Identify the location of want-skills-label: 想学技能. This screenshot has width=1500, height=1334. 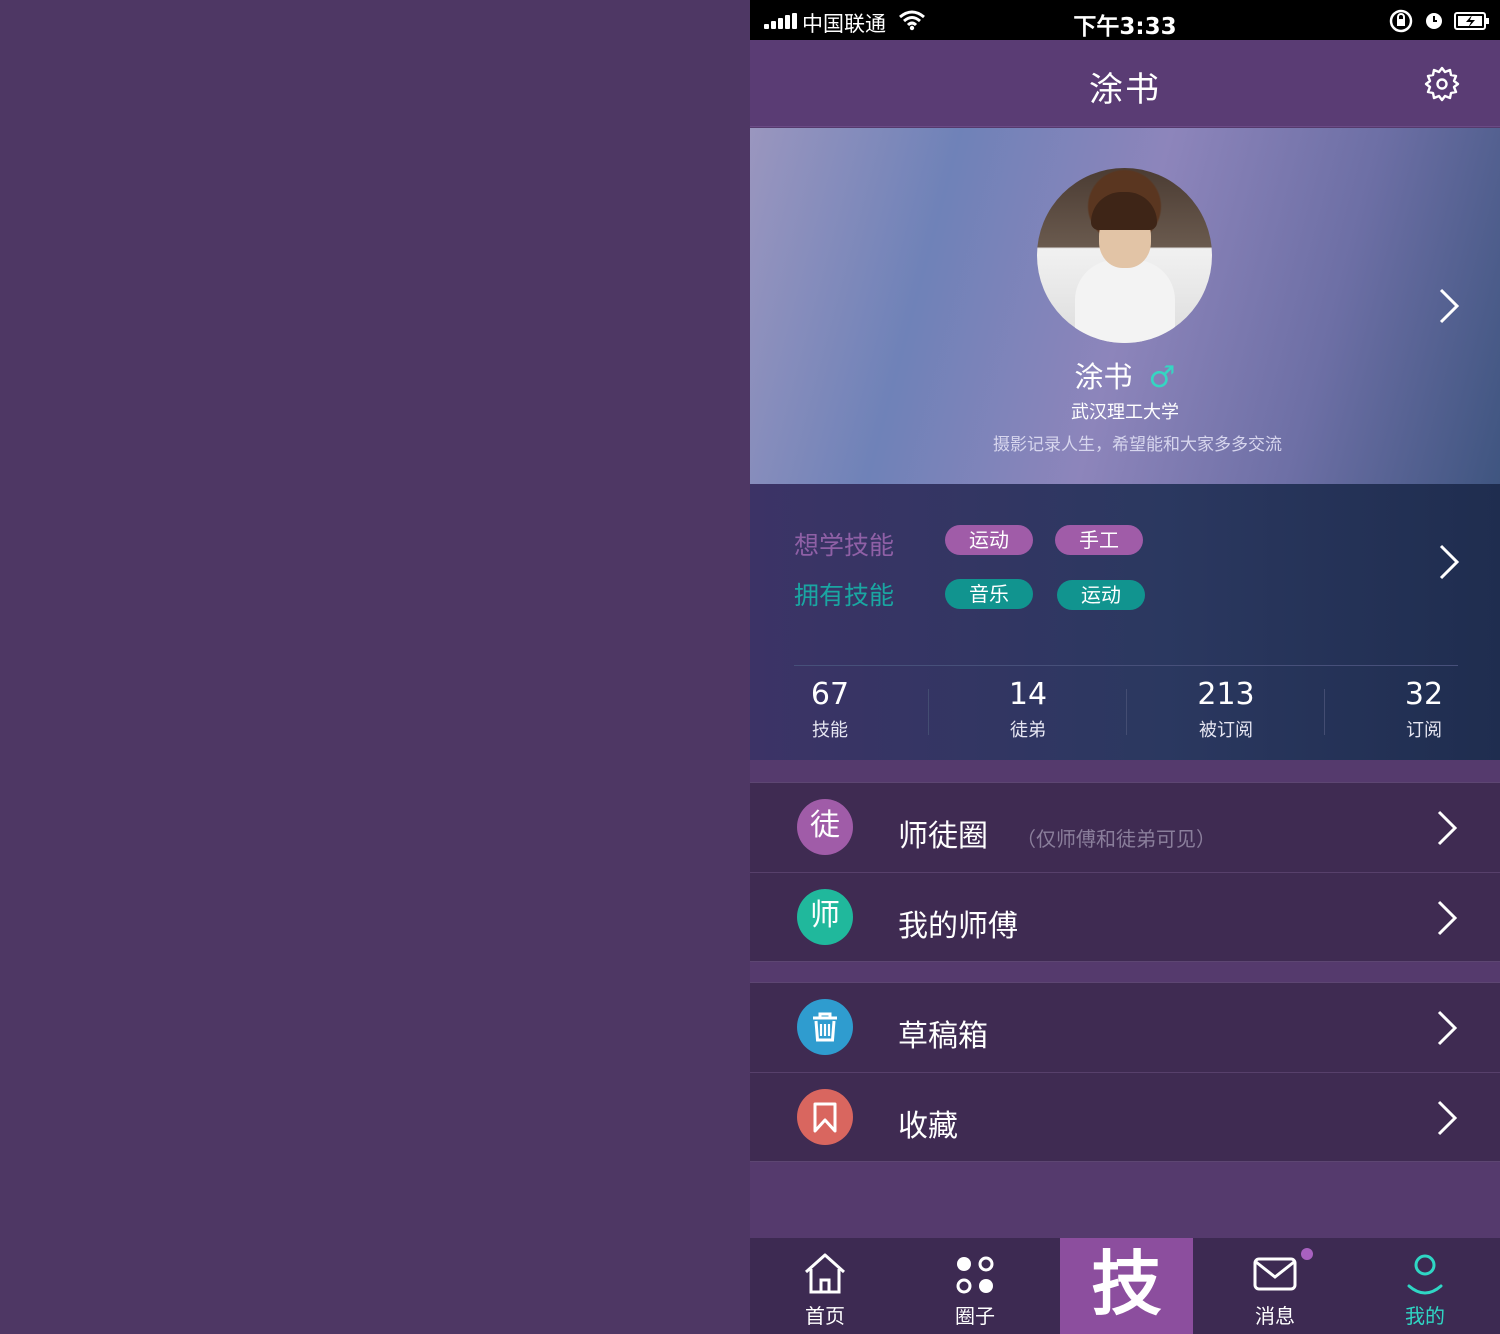
(844, 545).